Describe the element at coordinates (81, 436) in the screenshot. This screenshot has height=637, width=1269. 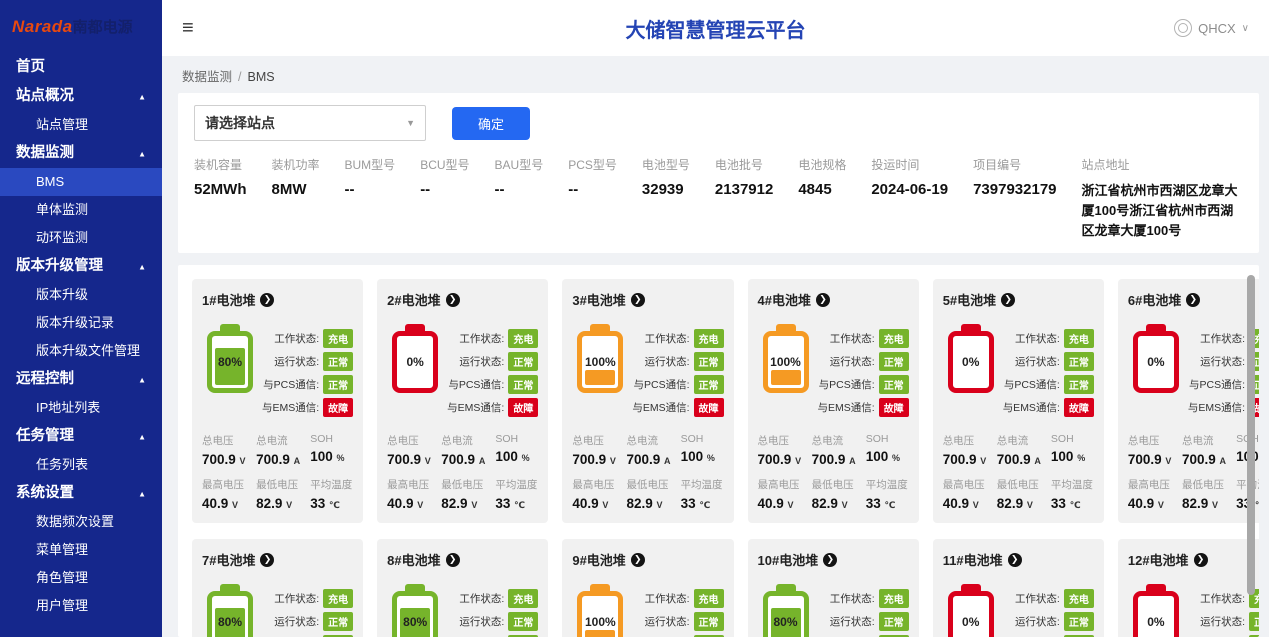
I see `sidebar-item-13: 任务管理 ▲` at that location.